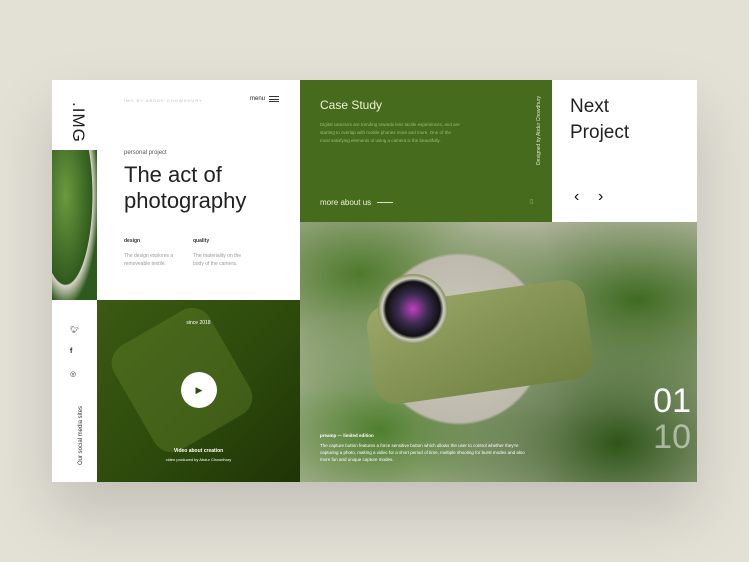 The height and width of the screenshot is (562, 749). Describe the element at coordinates (74, 330) in the screenshot. I see `twitter-icon: 🐦︎` at that location.